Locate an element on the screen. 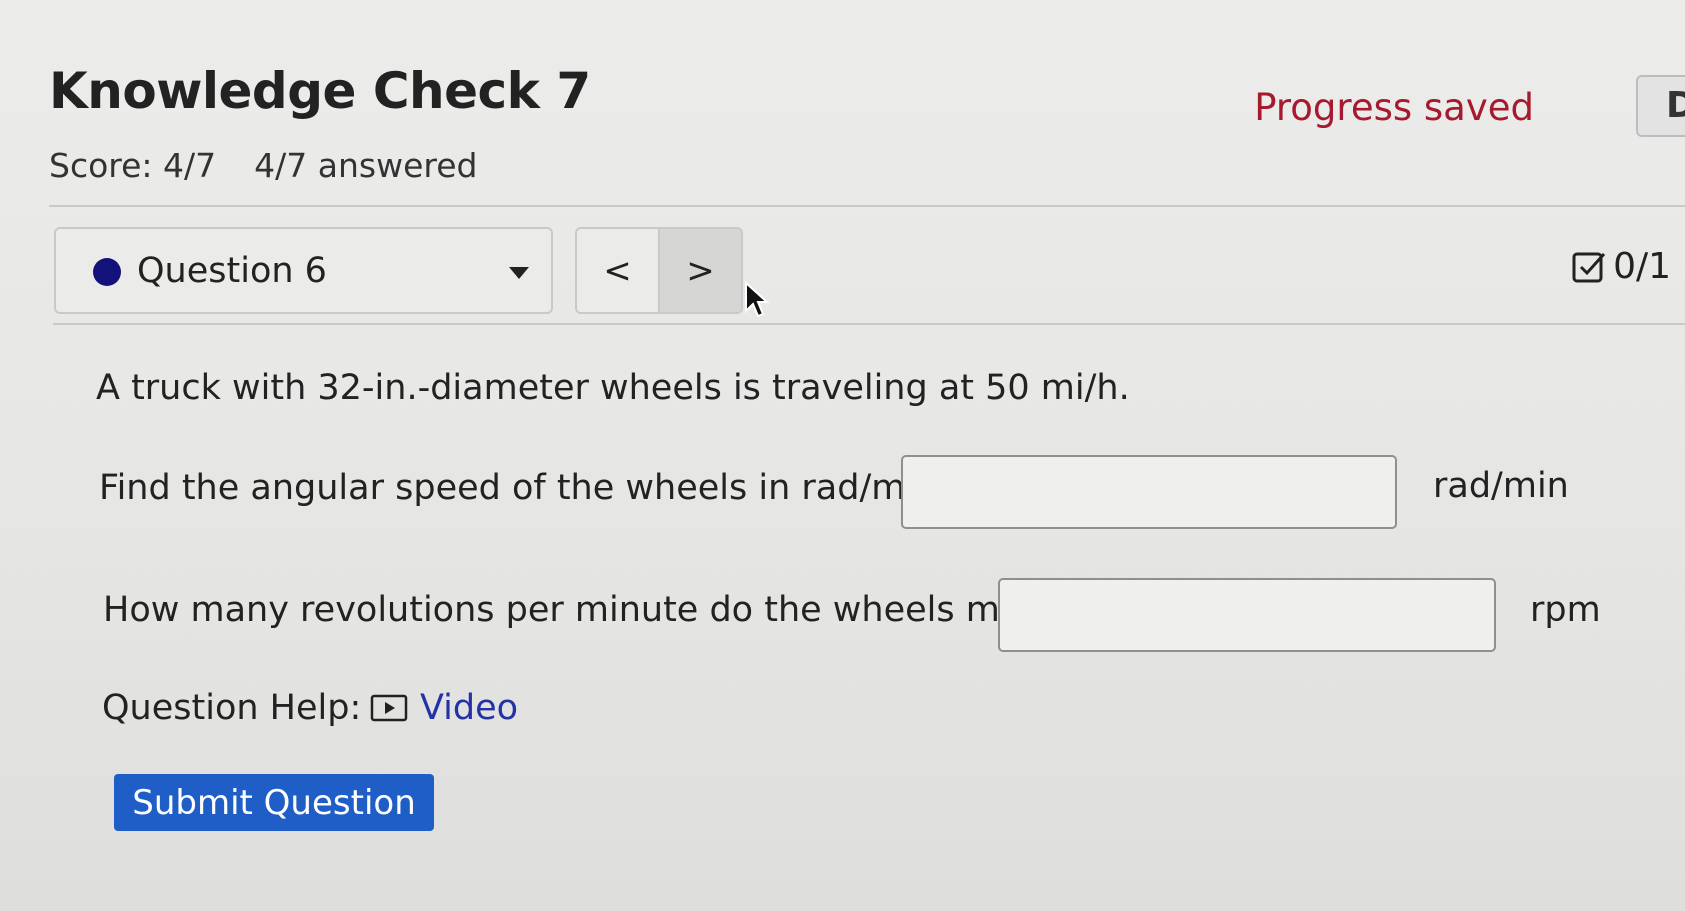 The image size is (1685, 911). caret-down-icon is located at coordinates (519, 273).